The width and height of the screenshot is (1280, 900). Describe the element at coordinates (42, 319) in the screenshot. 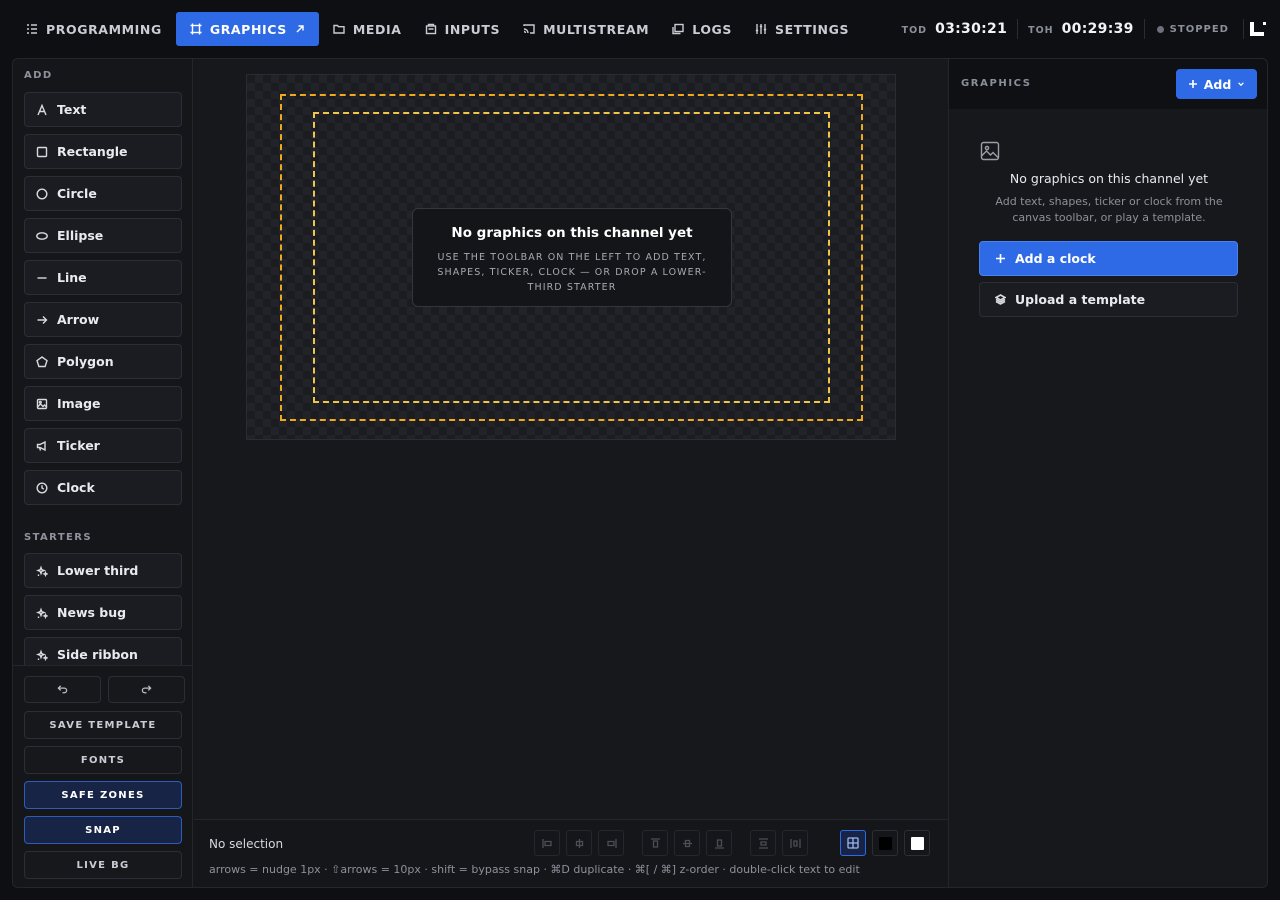

I see `arrow-right-icon` at that location.